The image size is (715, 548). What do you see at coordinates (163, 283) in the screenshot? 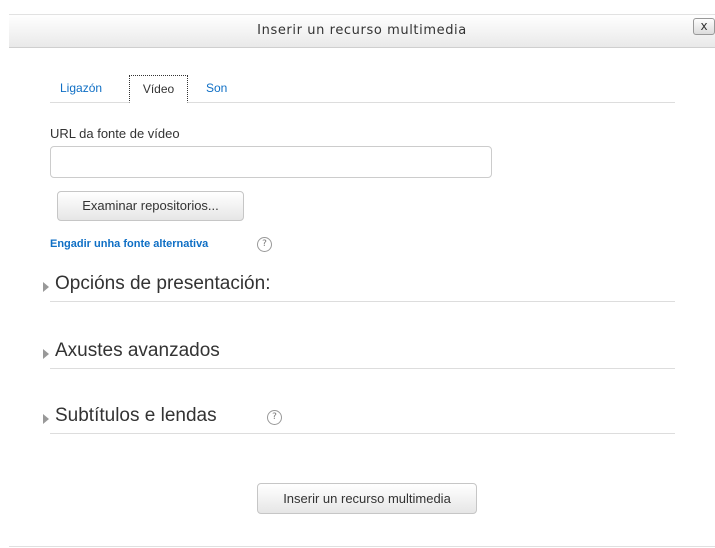
I see `section-display-options-label: Opcións de presentación:` at bounding box center [163, 283].